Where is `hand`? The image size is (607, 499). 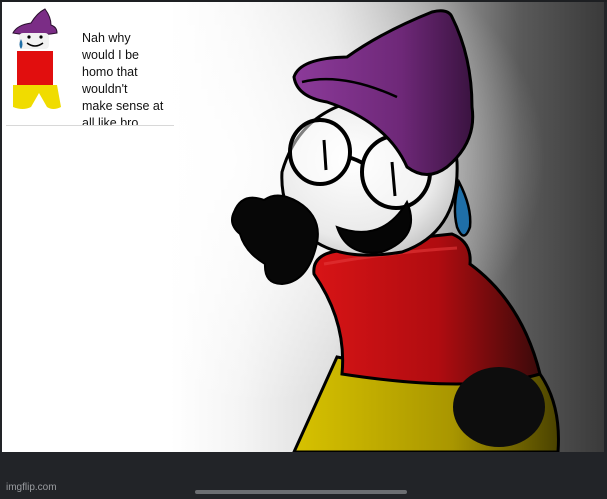 hand is located at coordinates (275, 240).